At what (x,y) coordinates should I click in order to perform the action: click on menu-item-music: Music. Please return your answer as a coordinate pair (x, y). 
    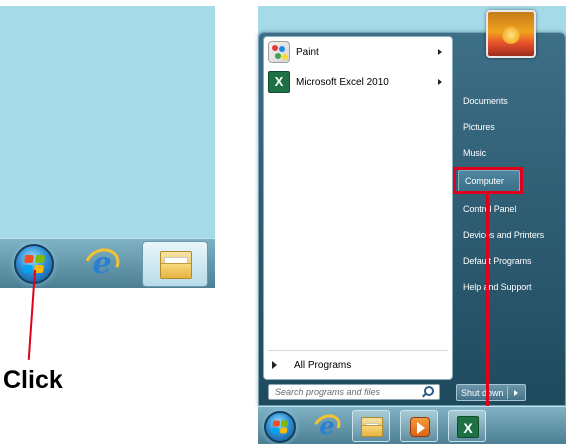
    Looking at the image, I should click on (509, 153).